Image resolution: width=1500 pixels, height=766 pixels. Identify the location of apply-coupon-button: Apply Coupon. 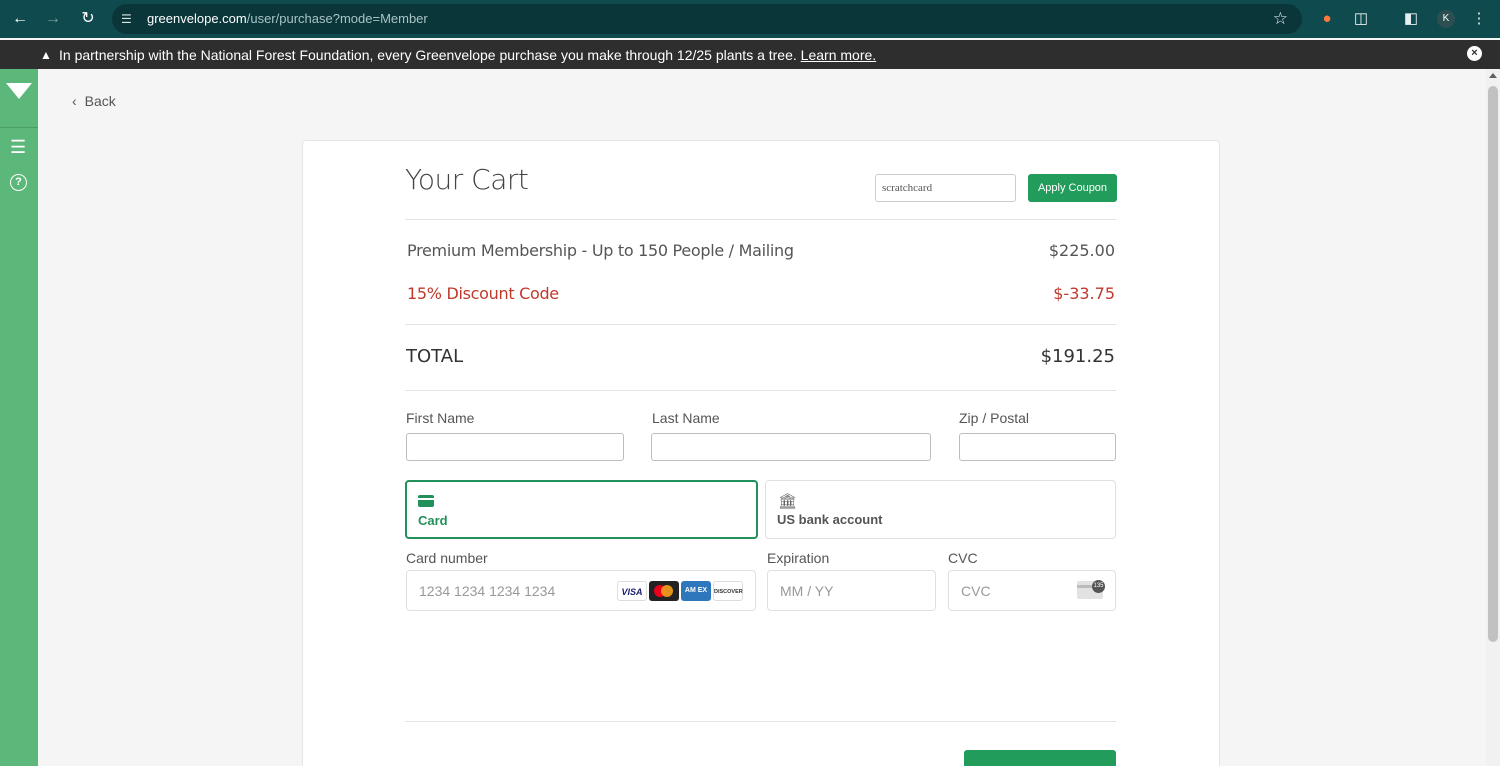
(1072, 188).